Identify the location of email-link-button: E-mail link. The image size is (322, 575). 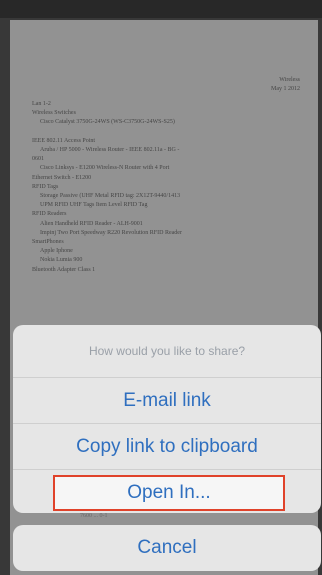
(167, 401).